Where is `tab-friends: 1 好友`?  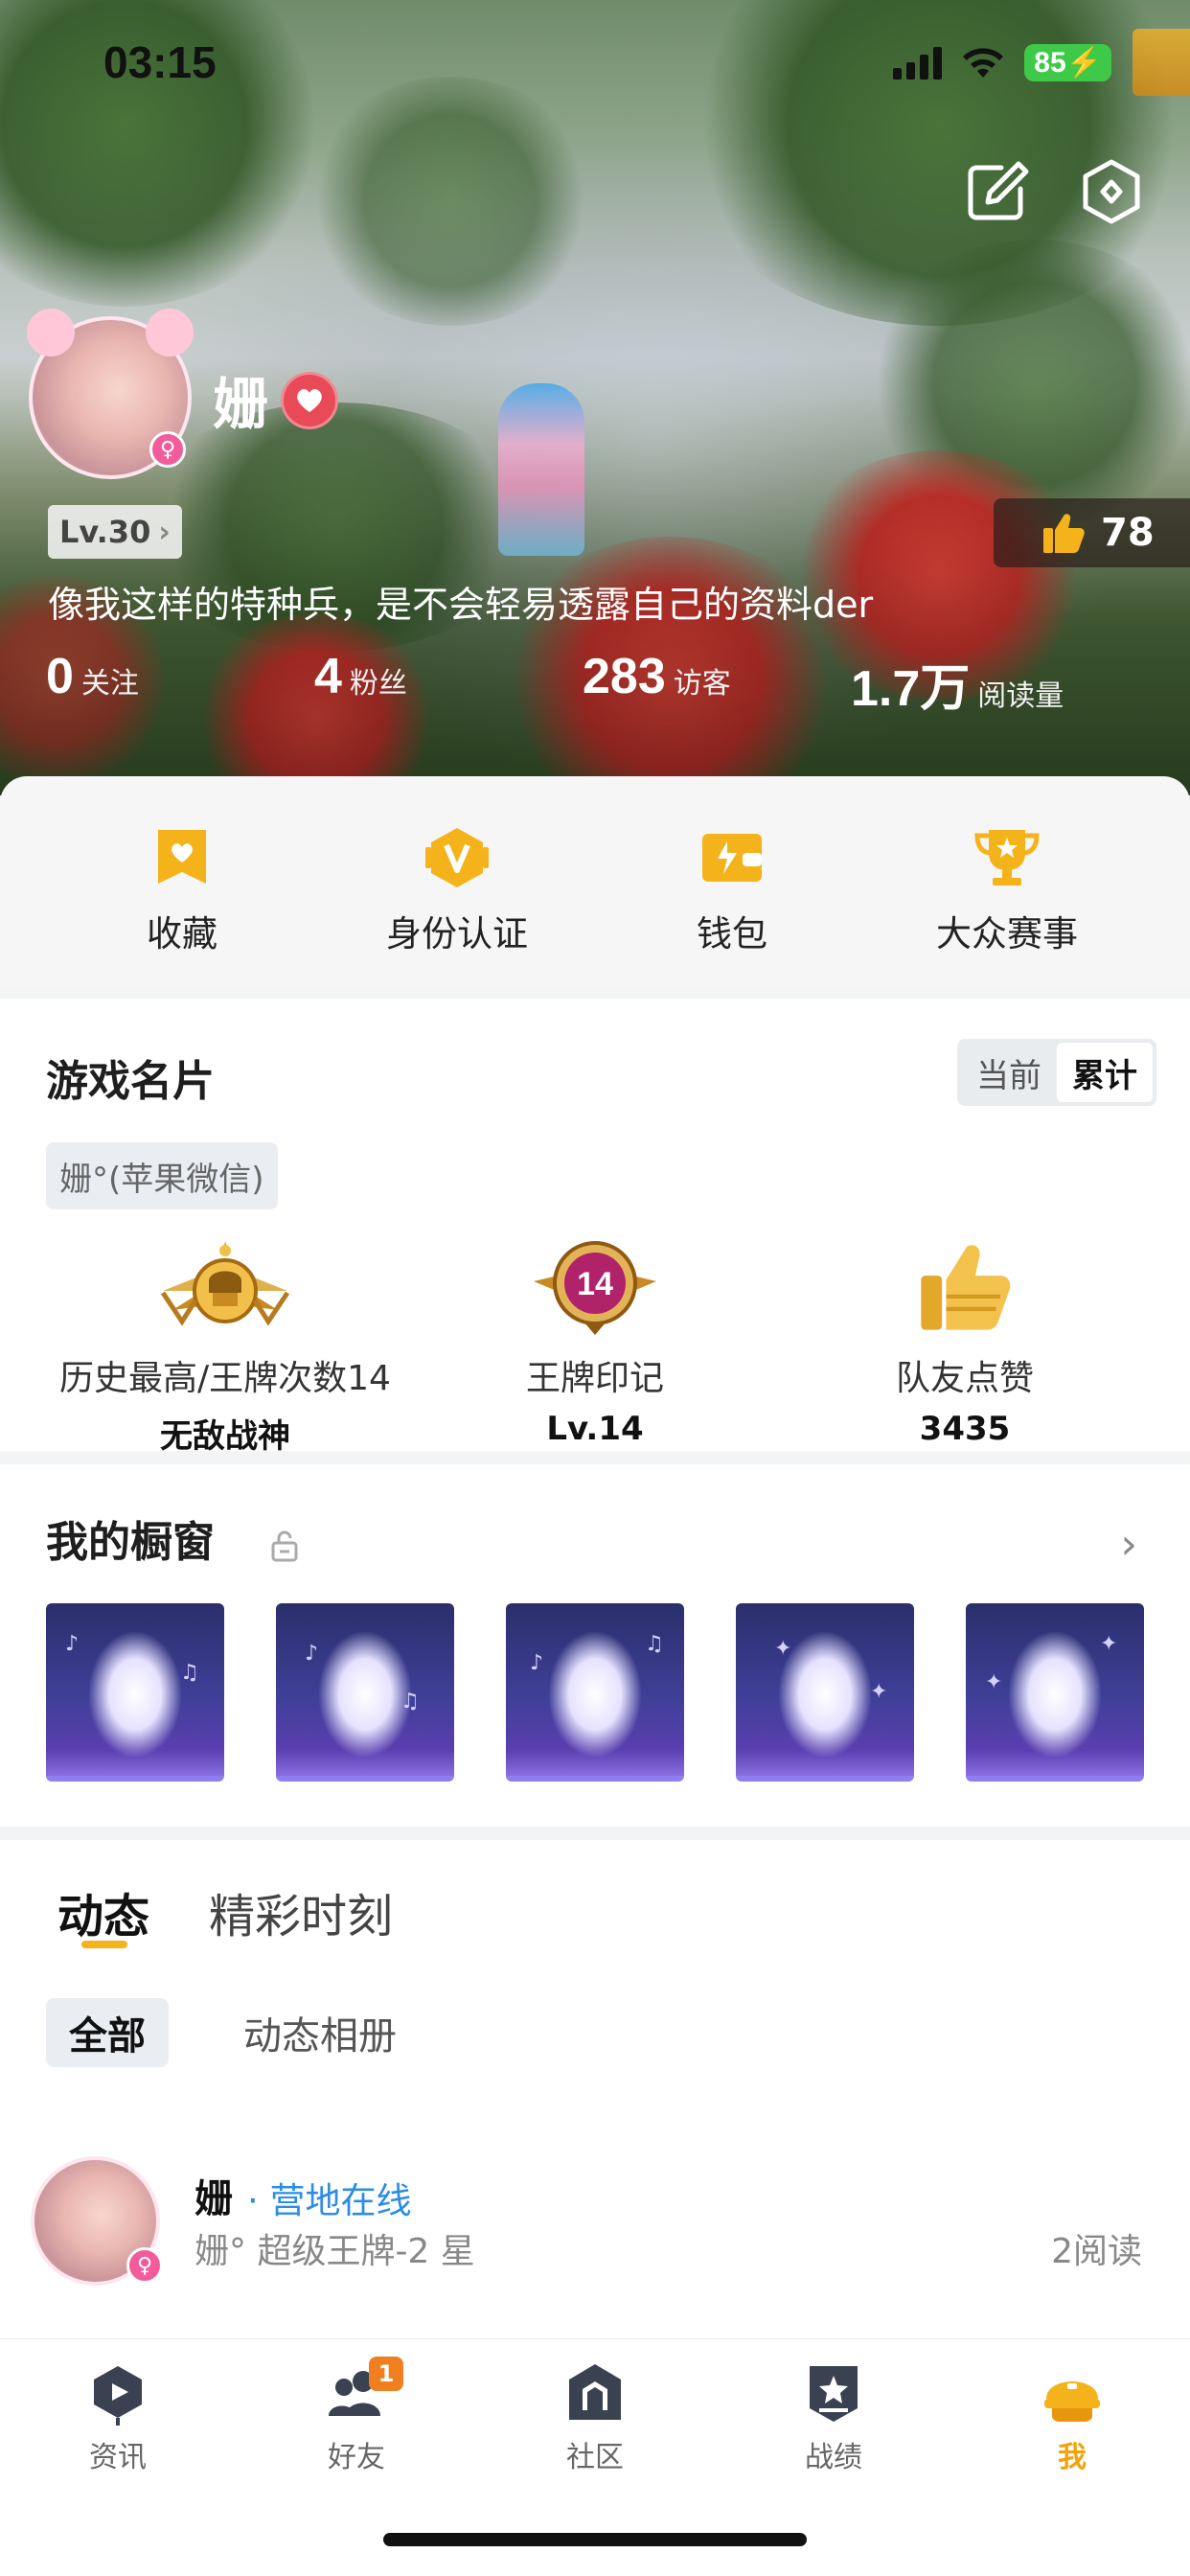 tab-friends: 1 好友 is located at coordinates (357, 2416).